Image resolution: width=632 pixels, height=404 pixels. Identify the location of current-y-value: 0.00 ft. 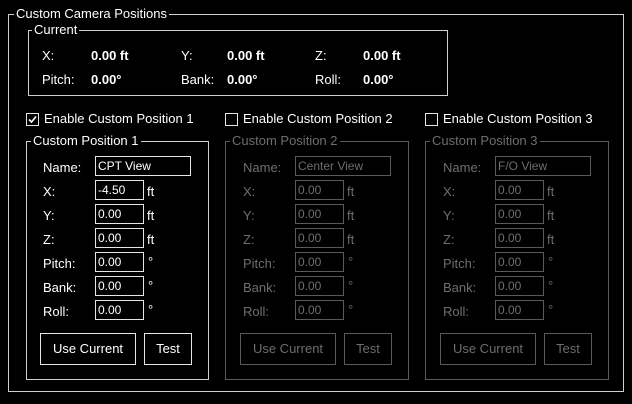
(246, 55).